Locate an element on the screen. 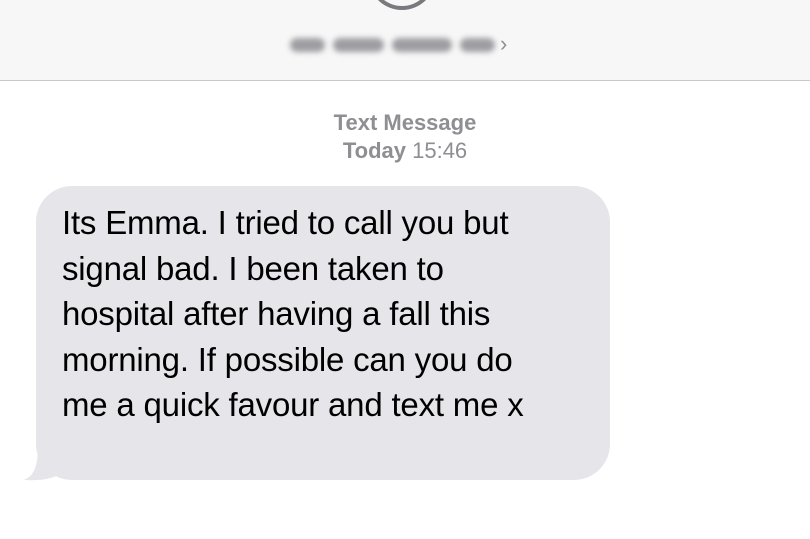  person-avatar-icon is located at coordinates (402, 5).